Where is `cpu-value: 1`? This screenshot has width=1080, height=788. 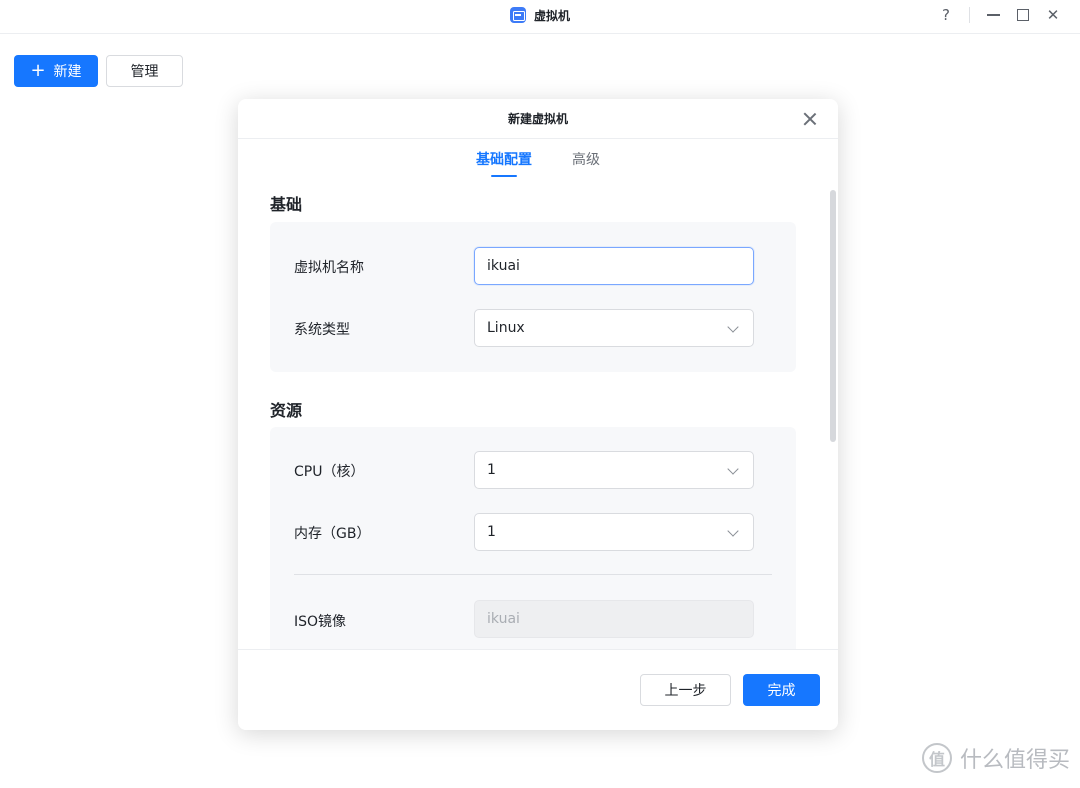
cpu-value: 1 is located at coordinates (491, 470).